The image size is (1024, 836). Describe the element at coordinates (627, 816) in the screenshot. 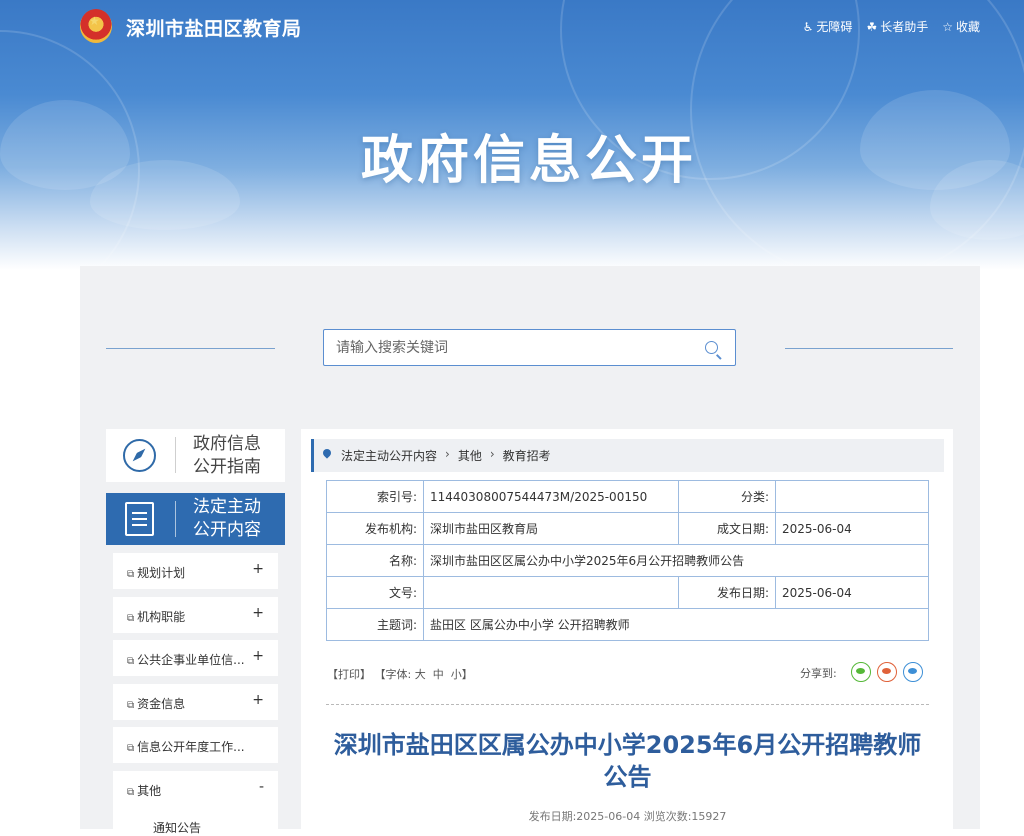

I see `article-pubinfo: 发布日期:2025-06-04 浏览次数:15927` at that location.